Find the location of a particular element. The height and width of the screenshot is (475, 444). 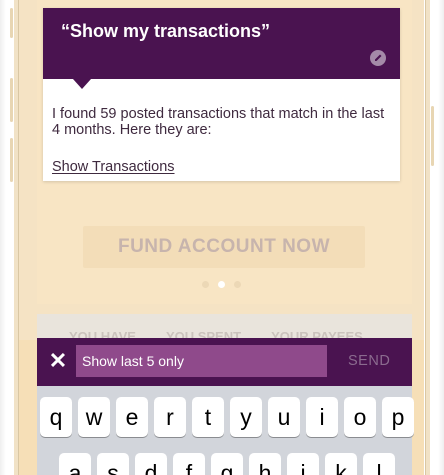

speech-pointer is located at coordinates (82, 84).